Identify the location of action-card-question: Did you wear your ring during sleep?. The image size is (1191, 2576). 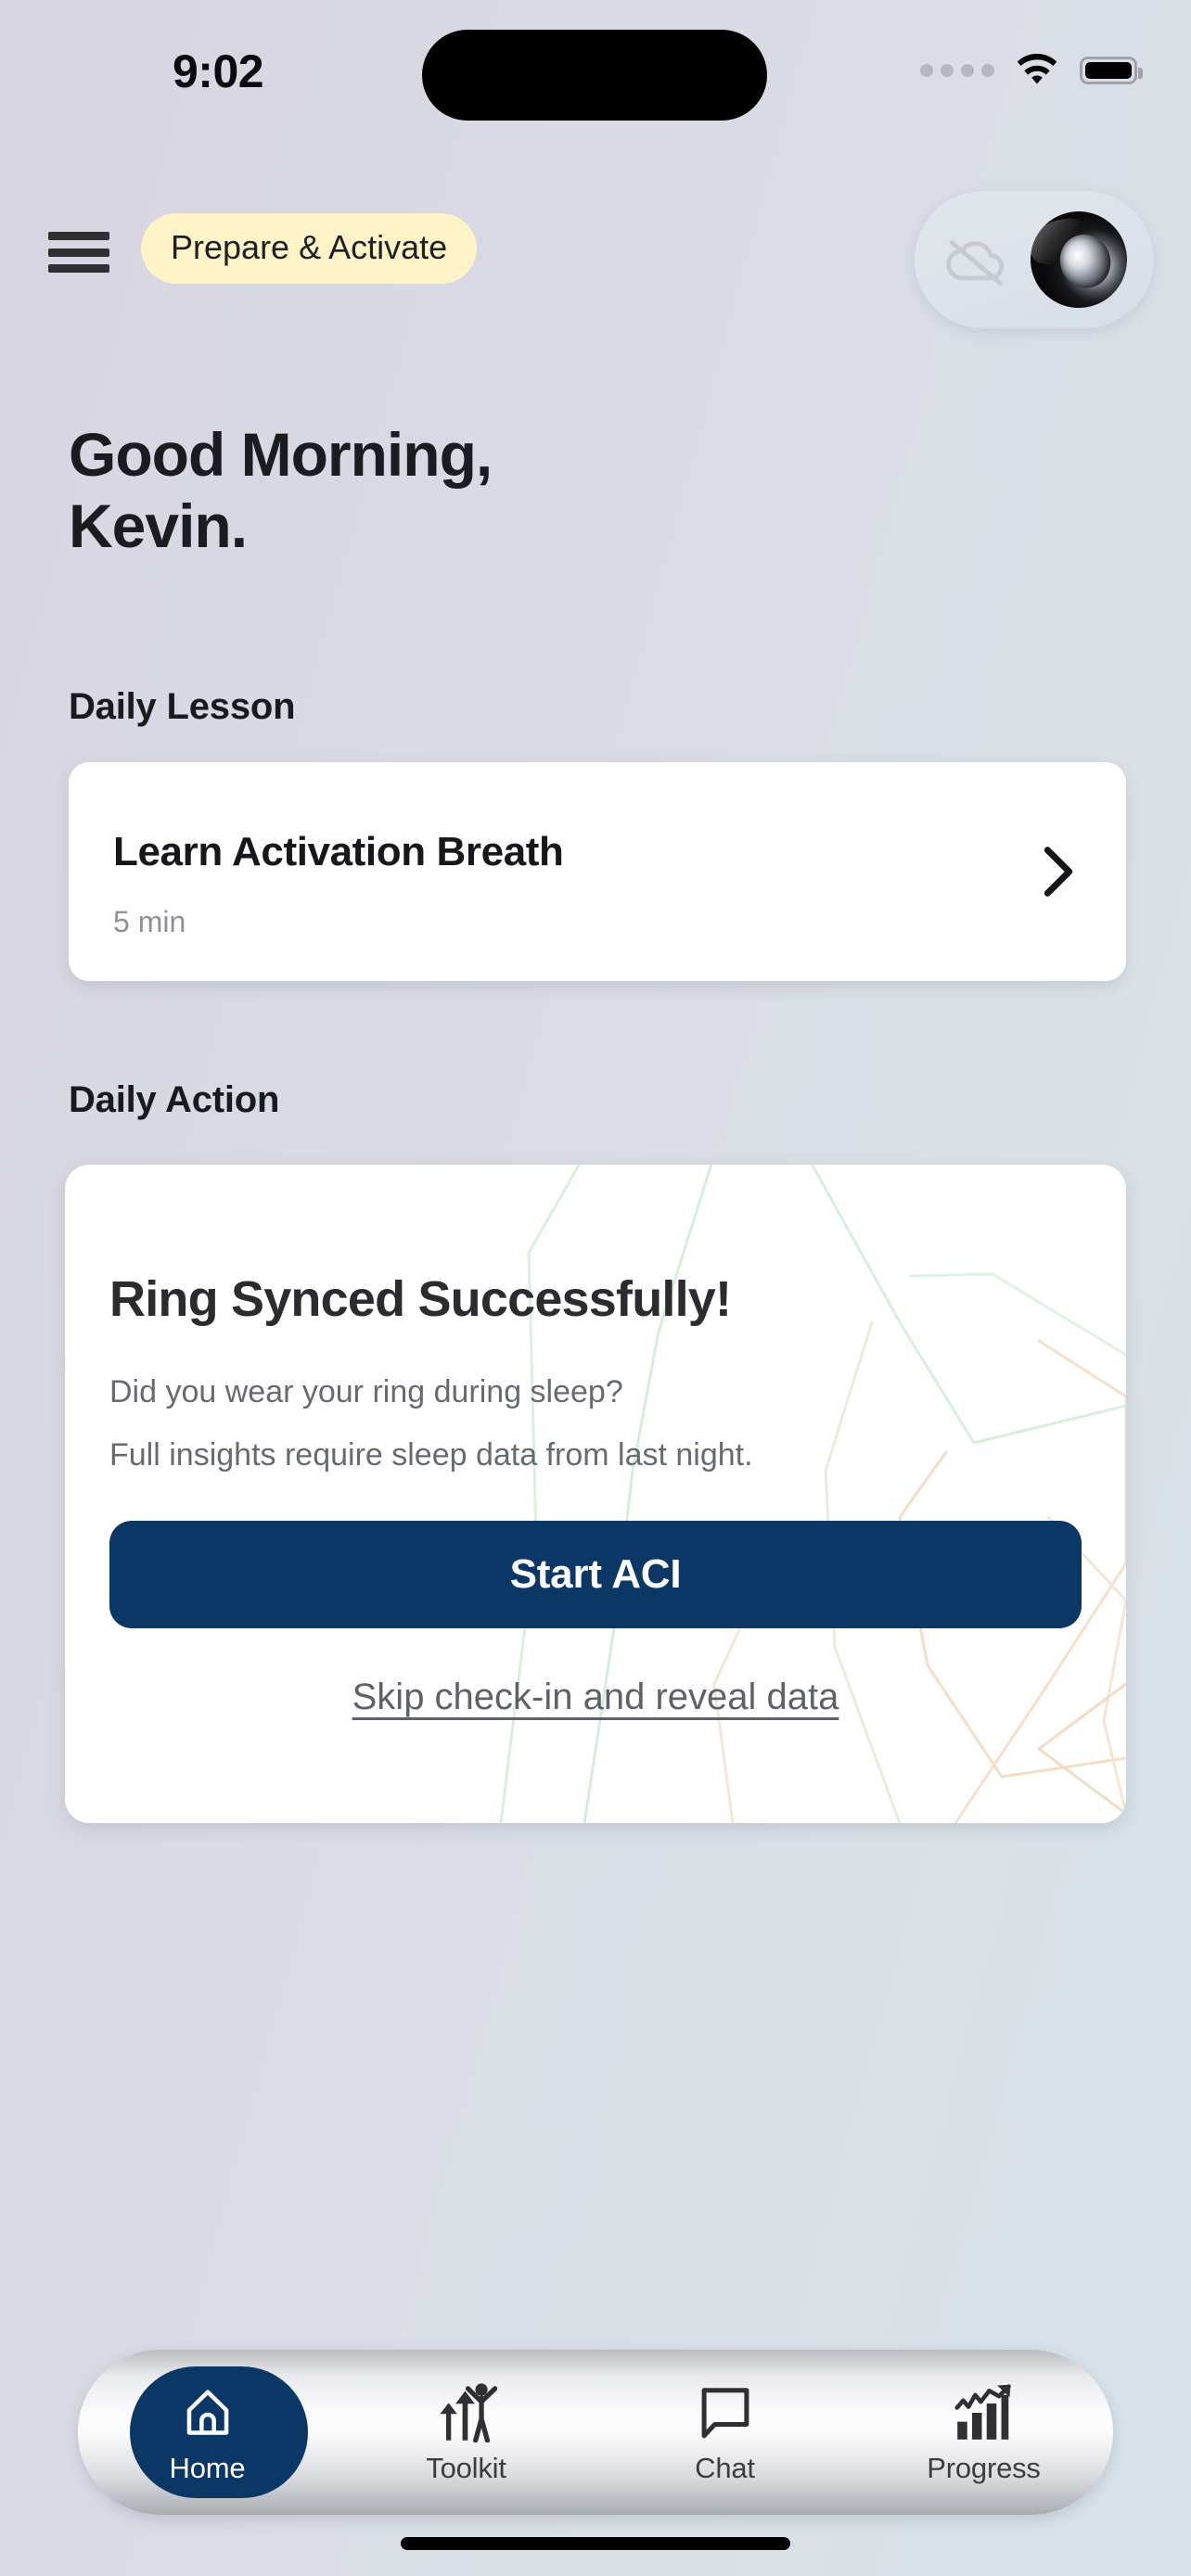
(366, 1391).